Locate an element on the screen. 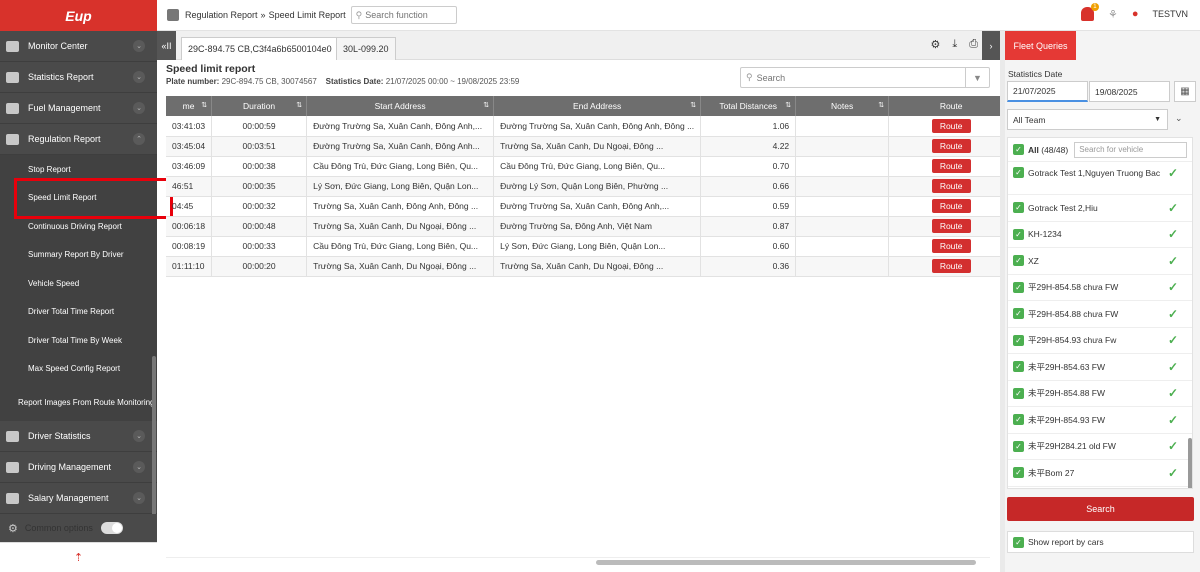 The width and height of the screenshot is (1200, 572). scroll-top-icon: ⇡ is located at coordinates (78, 557).